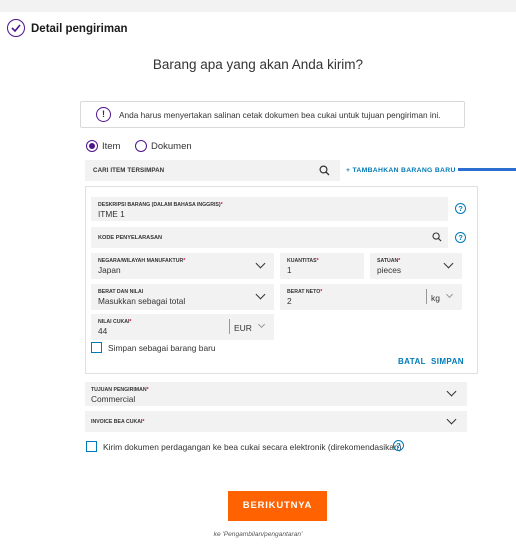 Image resolution: width=516 pixels, height=555 pixels. Describe the element at coordinates (487, 169) in the screenshot. I see `decorative-rule` at that location.